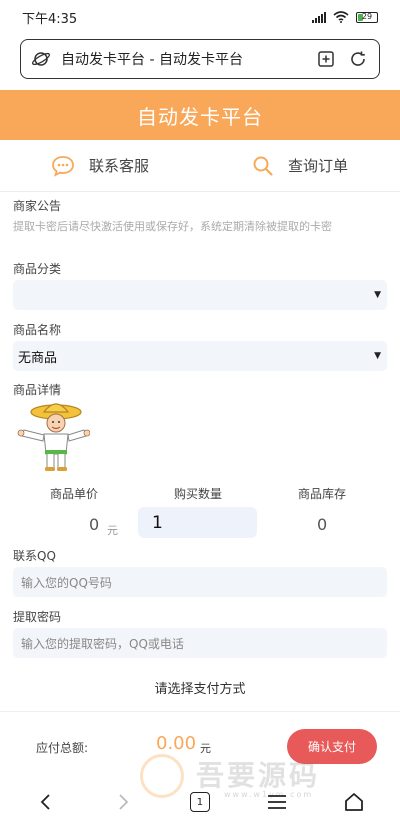 This screenshot has width=400, height=832. I want to click on total-value: 0.00, so click(176, 743).